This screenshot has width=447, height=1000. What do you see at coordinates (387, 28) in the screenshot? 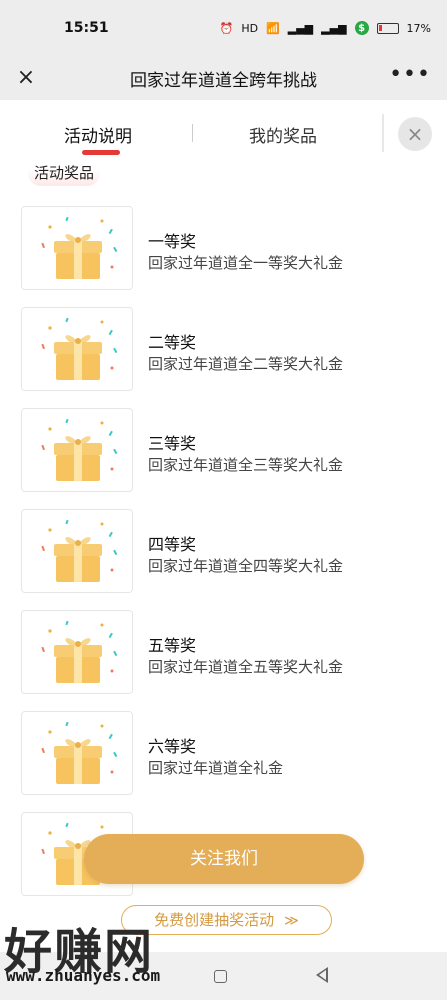
I see `battery-icon` at bounding box center [387, 28].